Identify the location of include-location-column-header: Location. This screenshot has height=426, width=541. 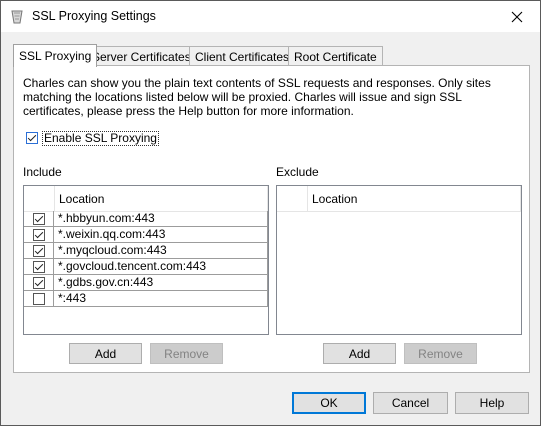
(81, 199).